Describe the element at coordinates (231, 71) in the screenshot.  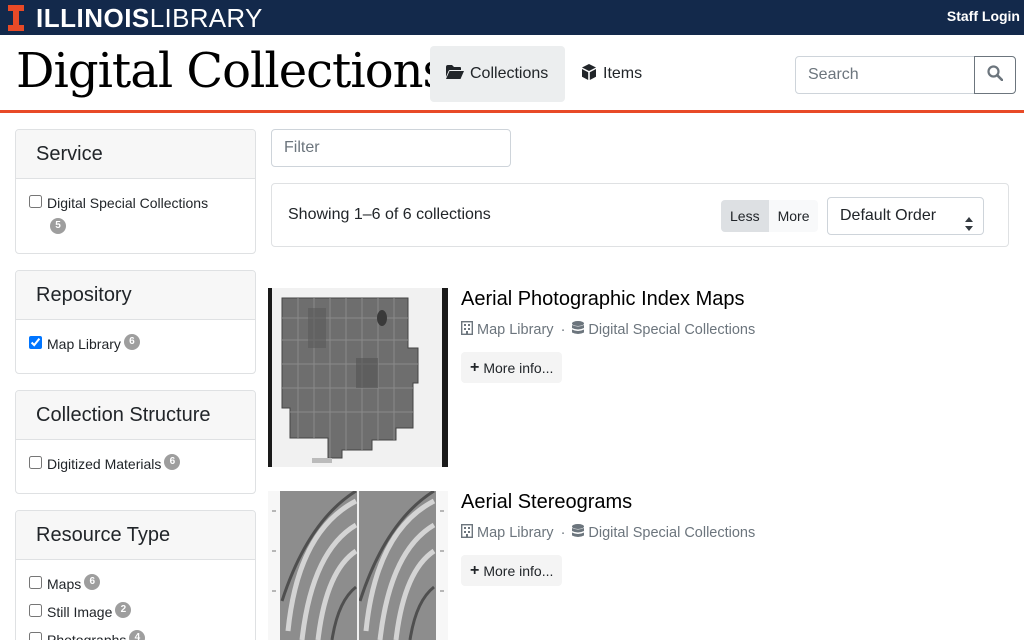
I see `page-title: Digital Collections` at that location.